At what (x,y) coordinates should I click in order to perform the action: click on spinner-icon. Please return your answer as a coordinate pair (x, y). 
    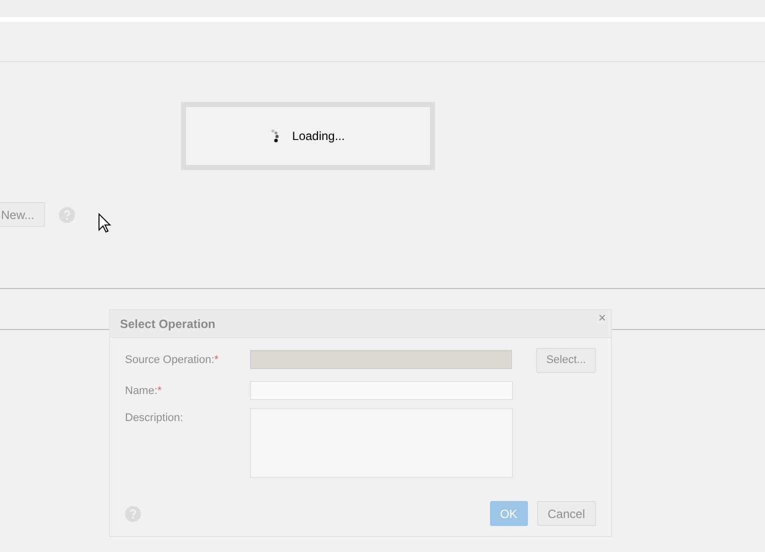
    Looking at the image, I should click on (275, 136).